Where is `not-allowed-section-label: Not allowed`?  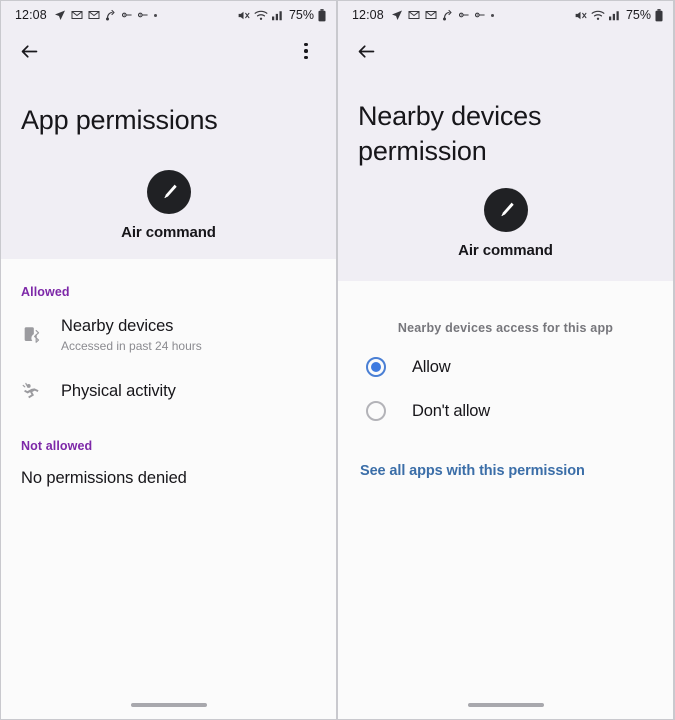
not-allowed-section-label: Not allowed is located at coordinates (57, 445).